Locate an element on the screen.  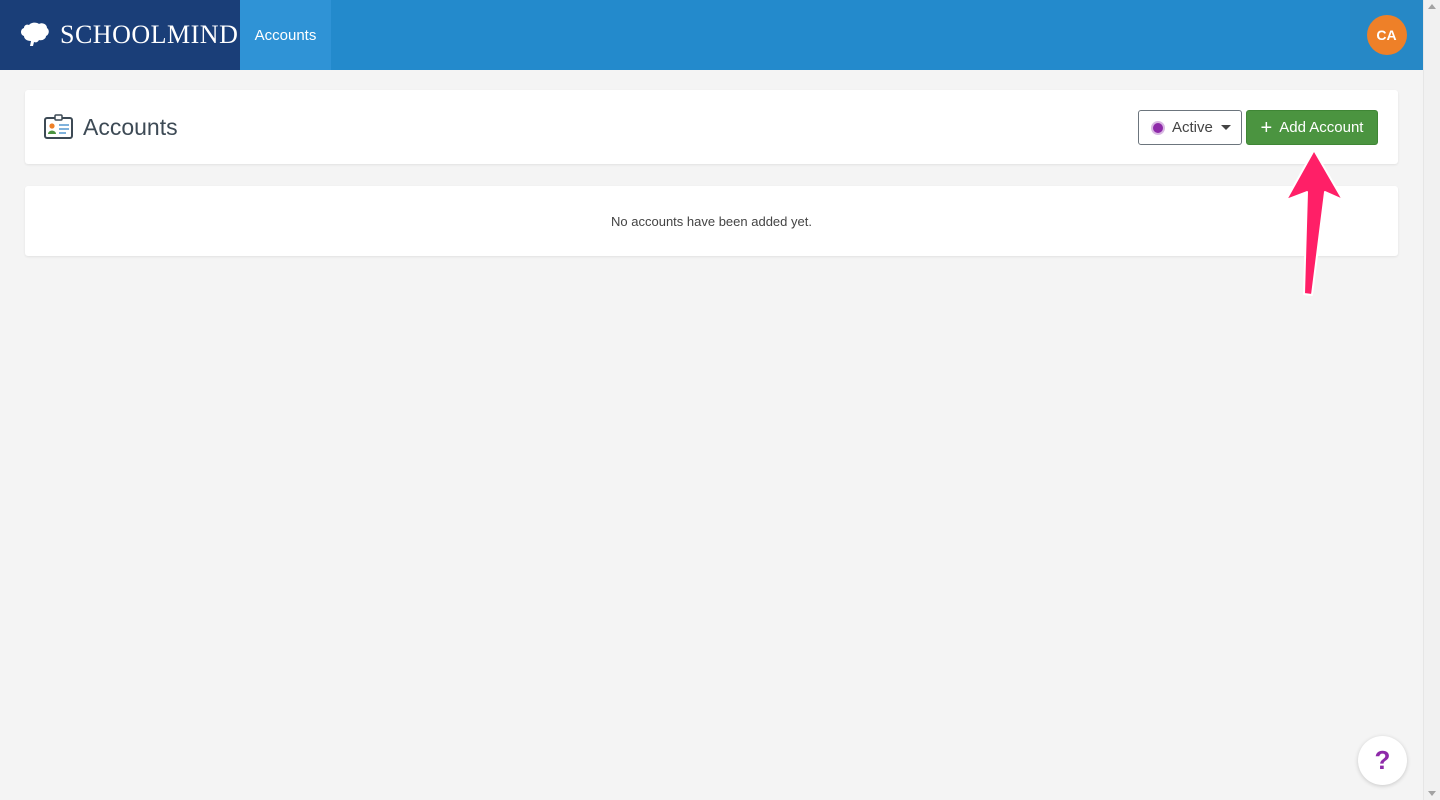
status-filter-dropdown: Active is located at coordinates (1190, 127).